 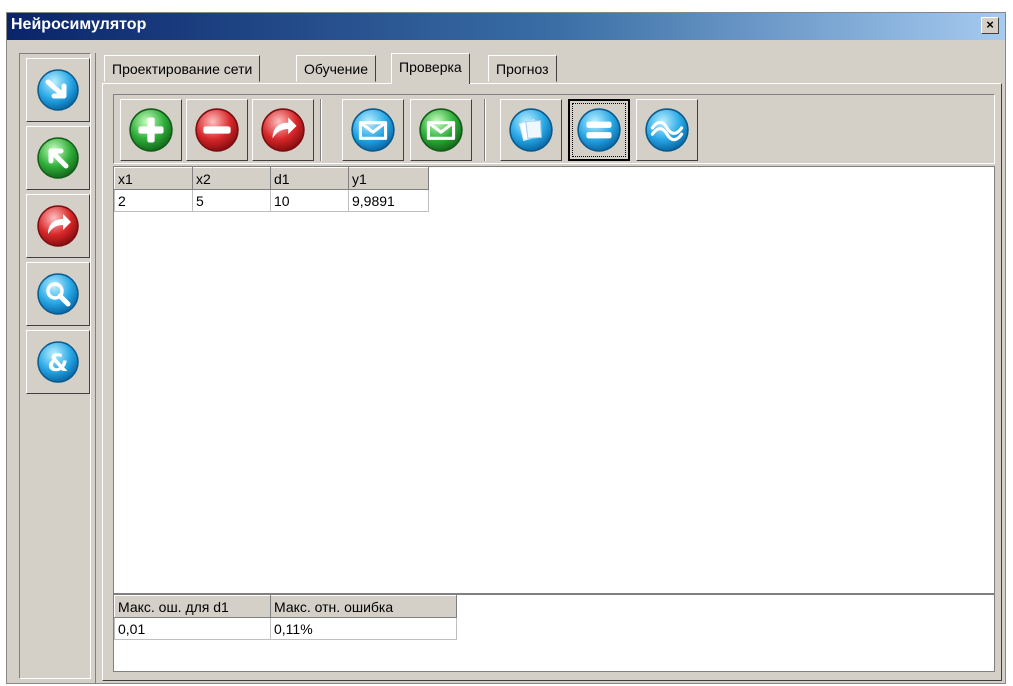 I want to click on table-cell: 5, so click(x=231, y=200).